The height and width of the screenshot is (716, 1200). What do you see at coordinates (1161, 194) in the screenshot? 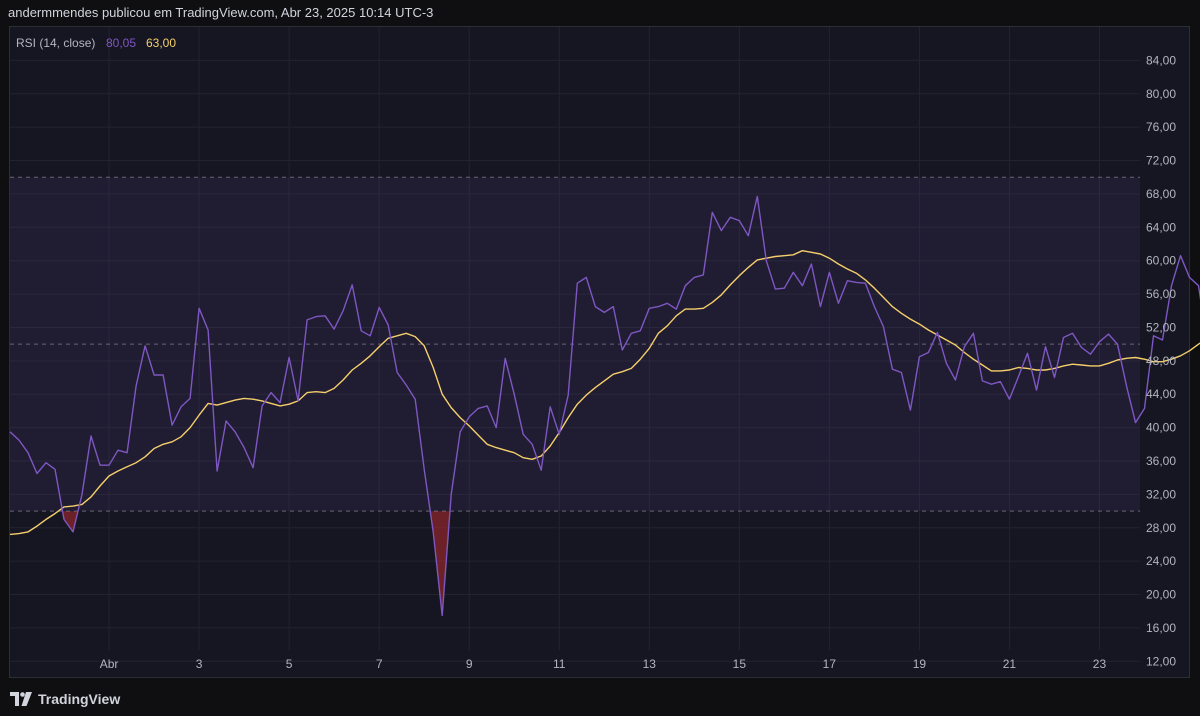
I see `y-tick-label: 68,00` at bounding box center [1161, 194].